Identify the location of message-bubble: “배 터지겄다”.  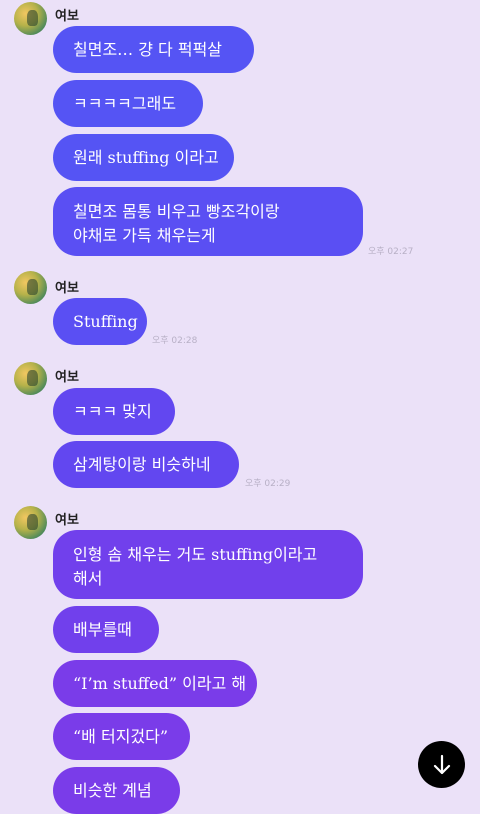
(121, 736).